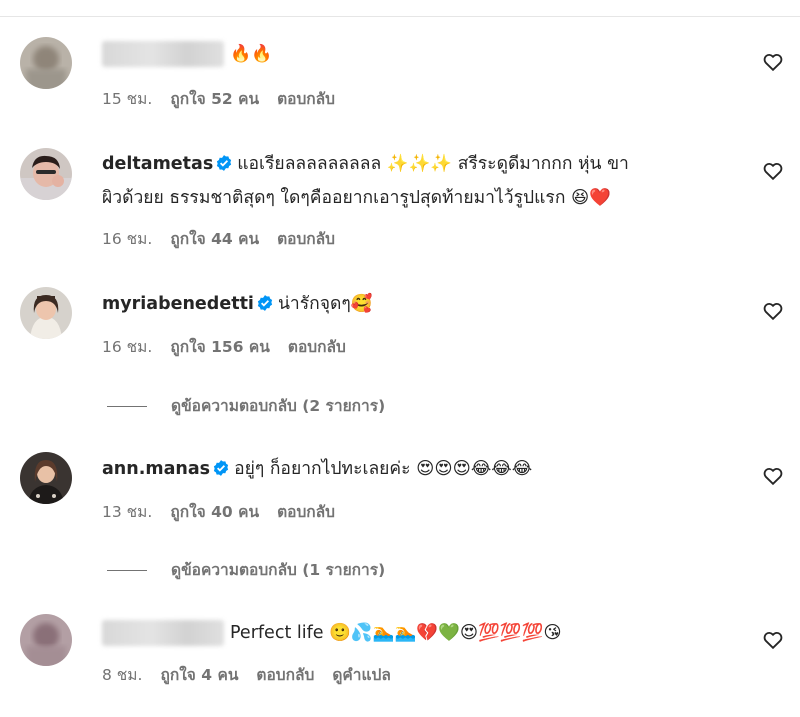  What do you see at coordinates (199, 675) in the screenshot?
I see `like-count: ถูกใจ 4 คน` at bounding box center [199, 675].